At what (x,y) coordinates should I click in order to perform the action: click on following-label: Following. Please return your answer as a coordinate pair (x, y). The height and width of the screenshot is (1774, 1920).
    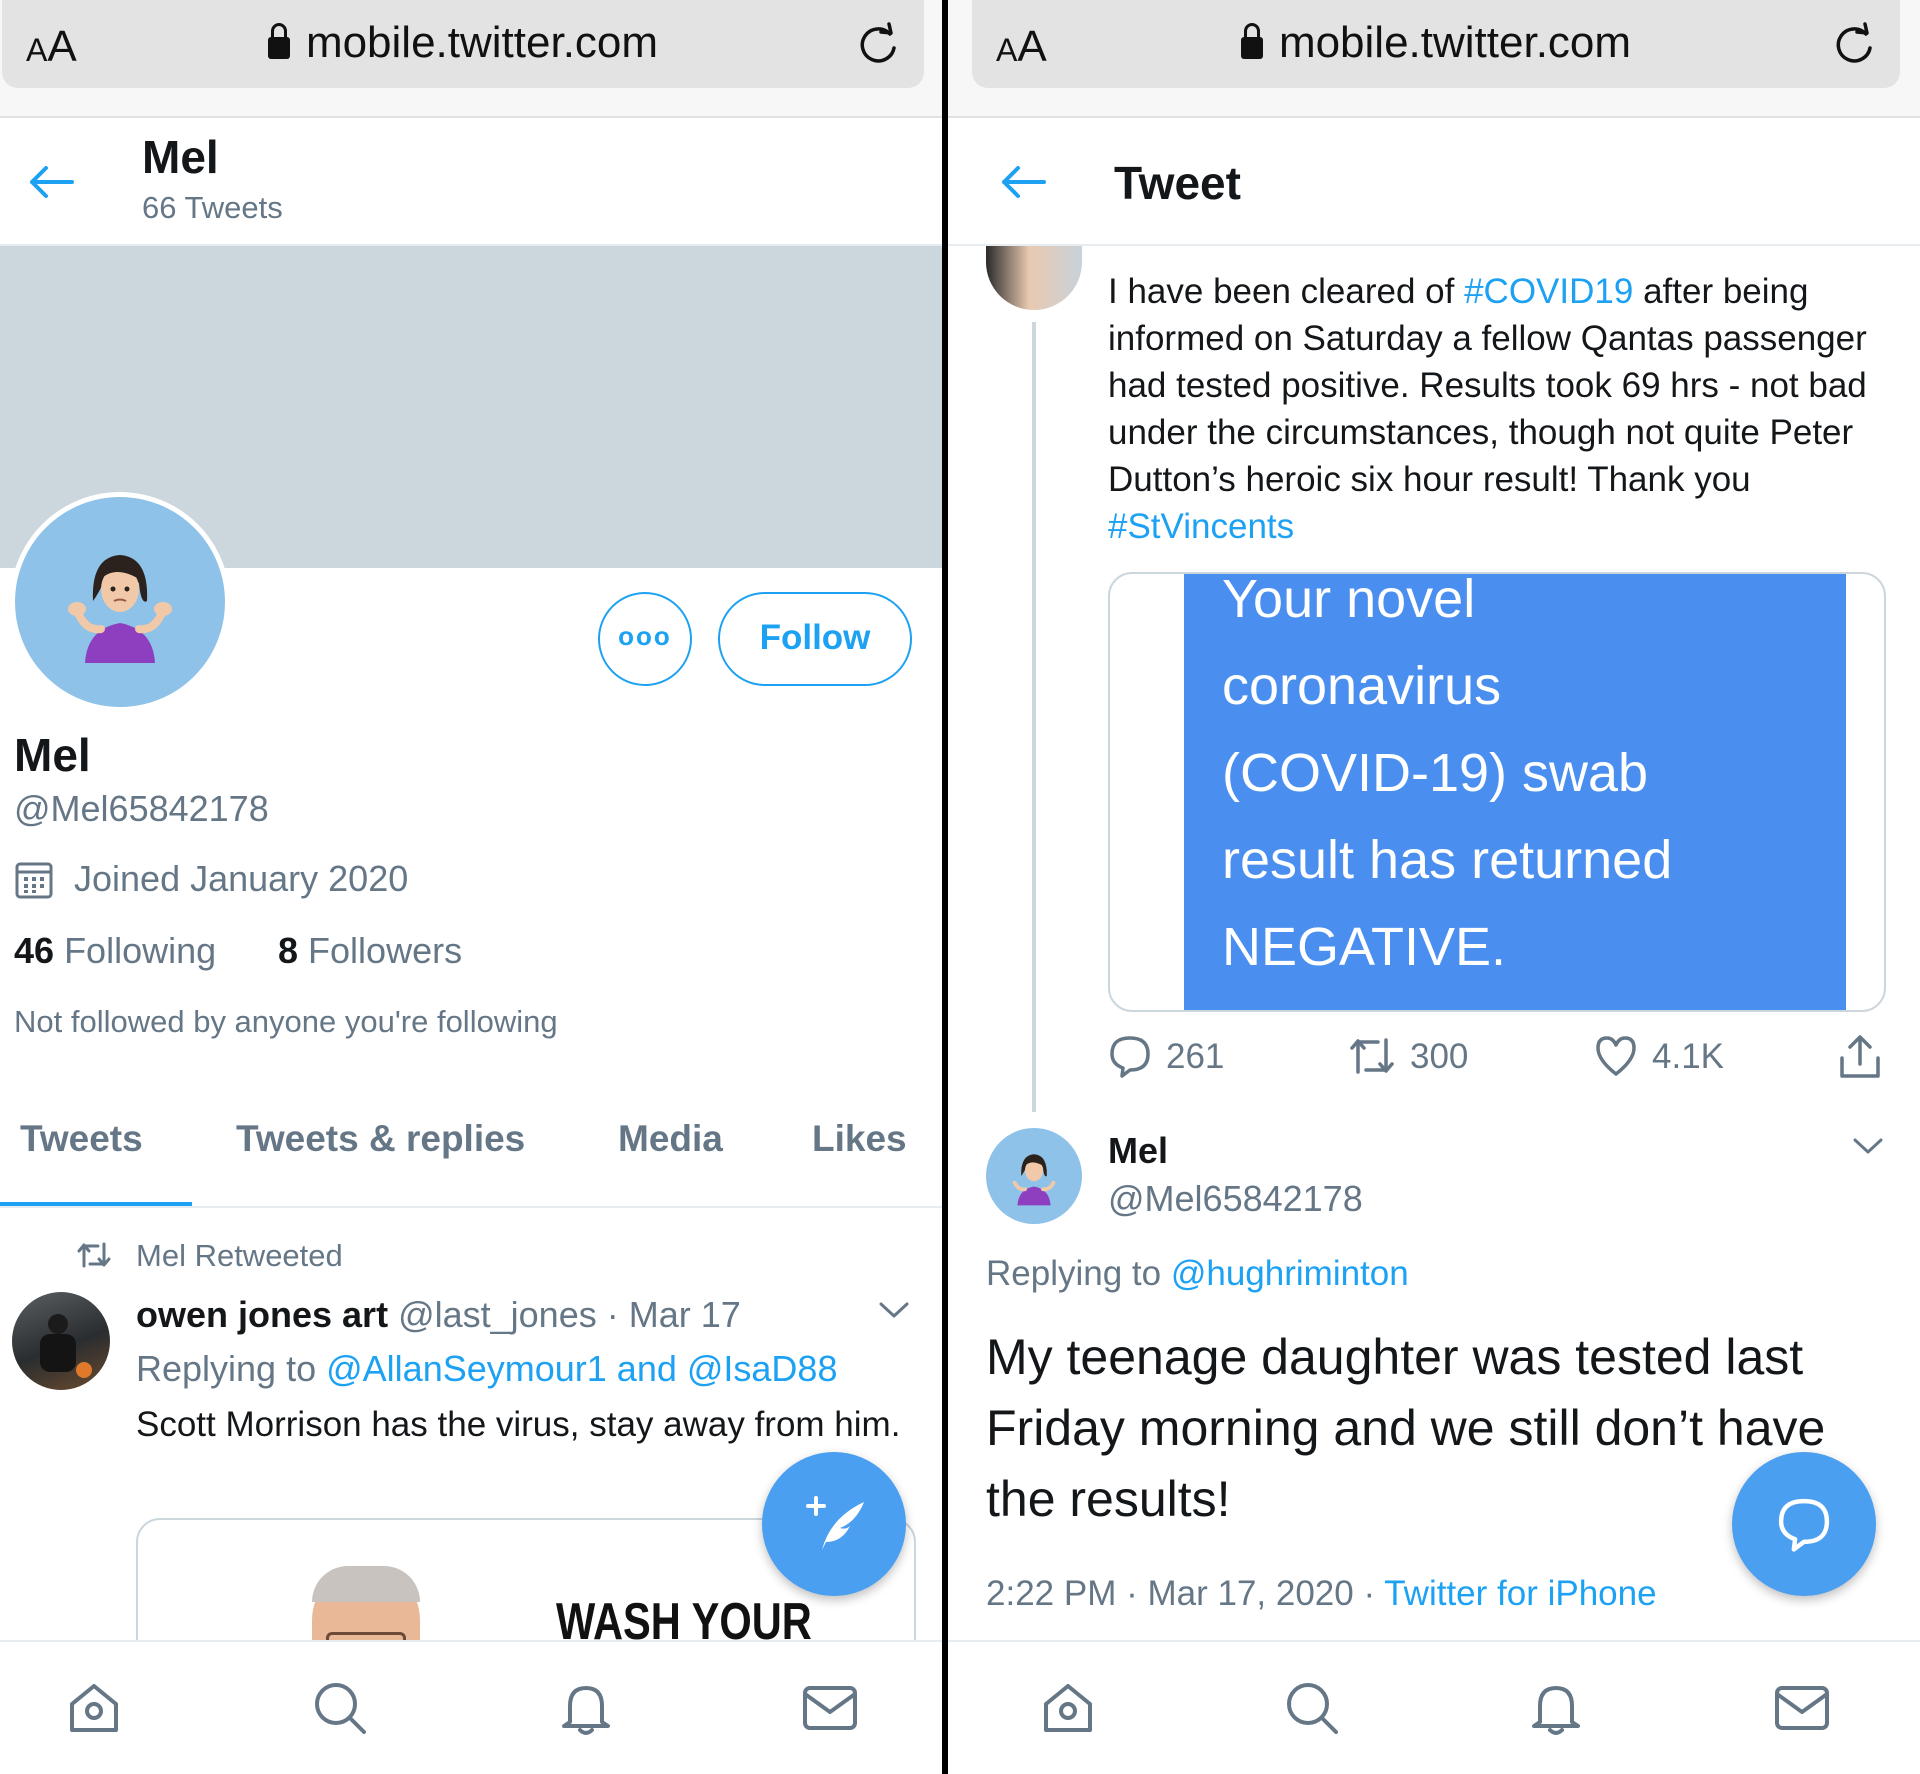
    Looking at the image, I should click on (140, 950).